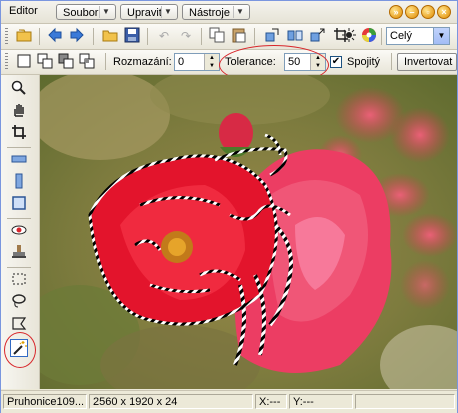  Describe the element at coordinates (217, 36) in the screenshot. I see `copy-icon` at that location.